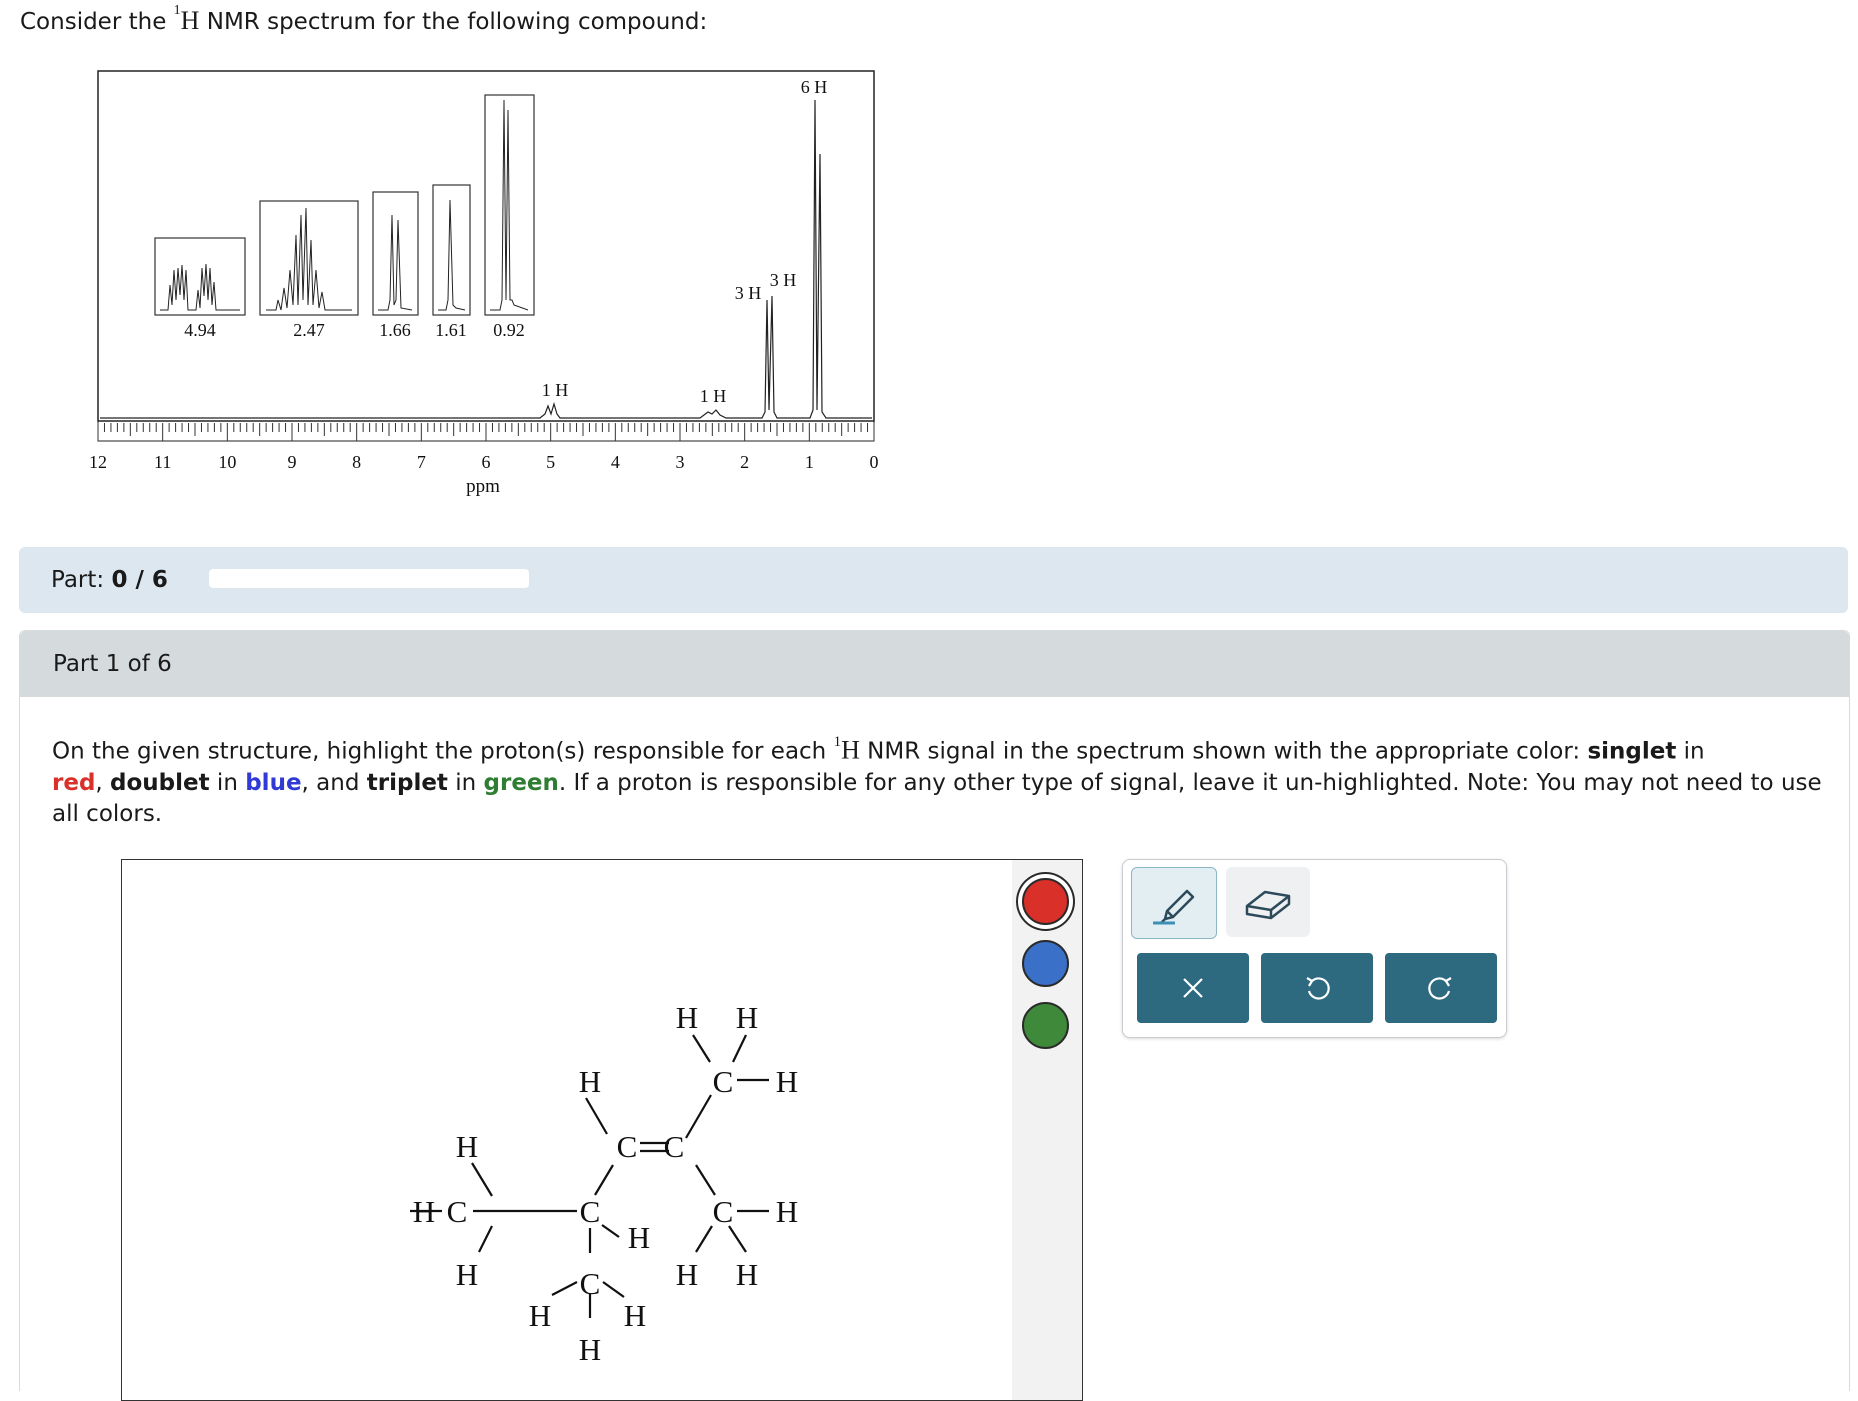  What do you see at coordinates (1174, 907) in the screenshot?
I see `highlighter-icon` at bounding box center [1174, 907].